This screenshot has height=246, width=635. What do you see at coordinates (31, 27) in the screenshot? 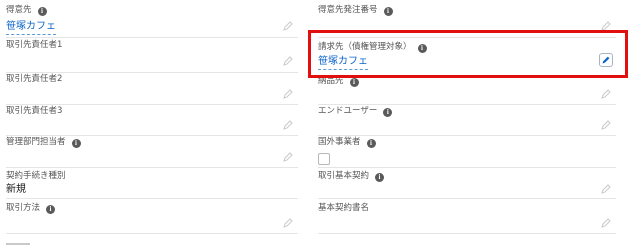
I see `customer-link: 笹塚カフェ` at bounding box center [31, 27].